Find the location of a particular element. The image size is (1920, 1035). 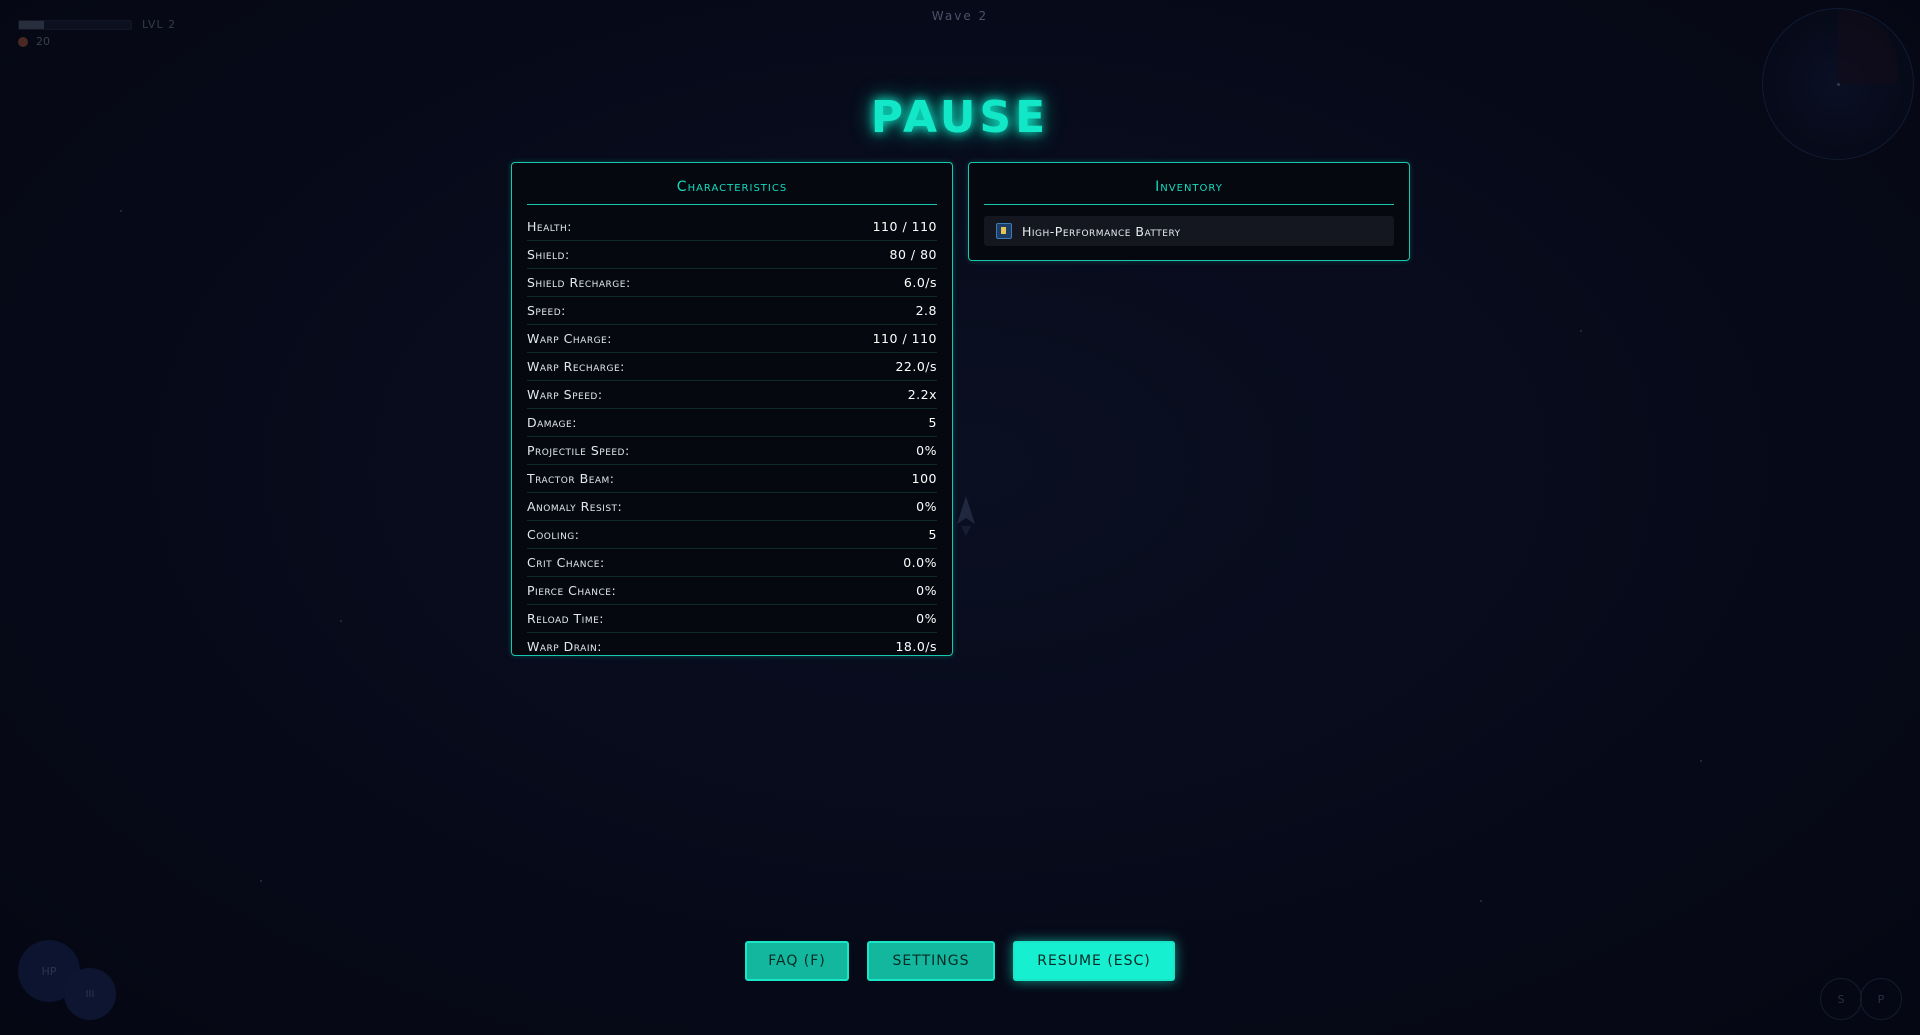

stat-row: Tractor Beam: 100 is located at coordinates (732, 479).